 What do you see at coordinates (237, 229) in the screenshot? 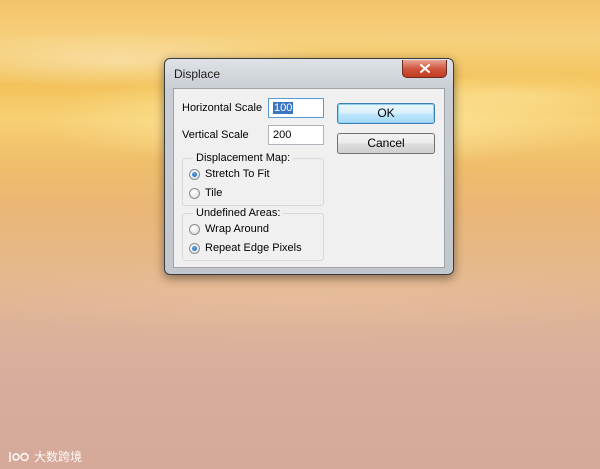
I see `wrap-around-label: Wrap Around` at bounding box center [237, 229].